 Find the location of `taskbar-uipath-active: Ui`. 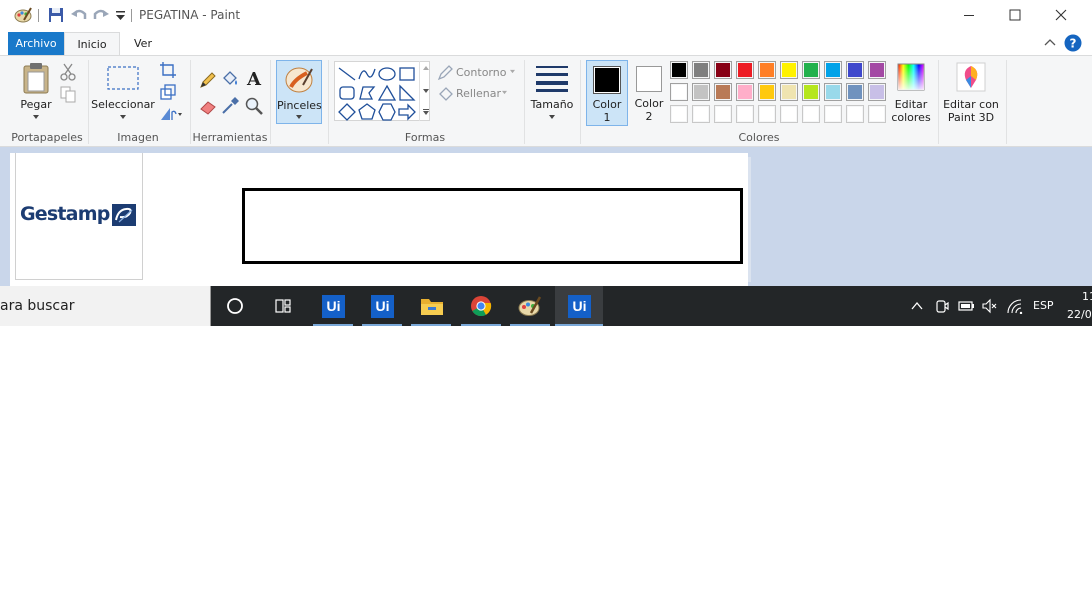

taskbar-uipath-active: Ui is located at coordinates (579, 306).